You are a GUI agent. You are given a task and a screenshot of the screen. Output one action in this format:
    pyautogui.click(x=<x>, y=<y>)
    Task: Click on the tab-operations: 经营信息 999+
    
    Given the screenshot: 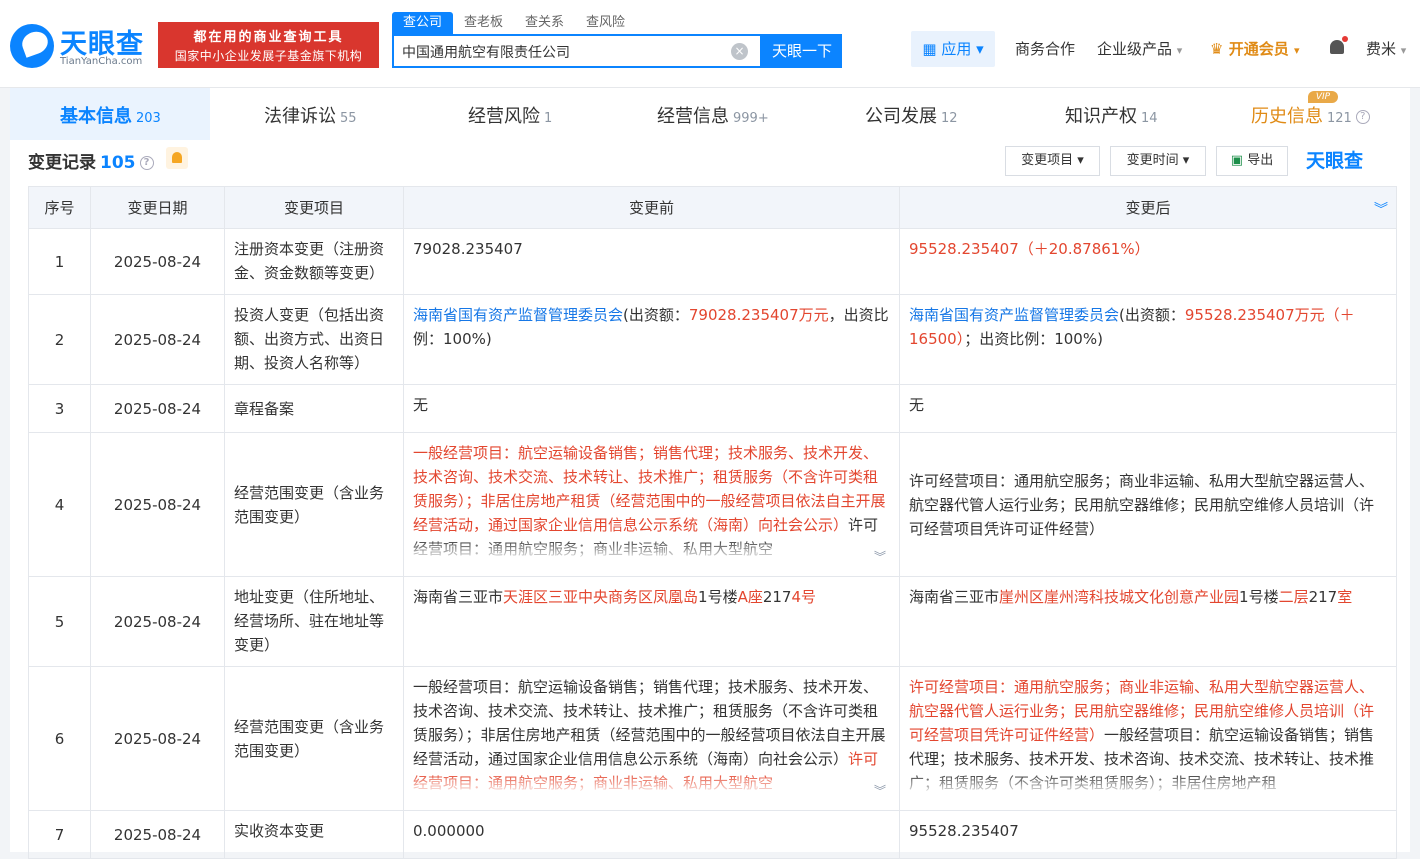 What is the action you would take?
    pyautogui.click(x=713, y=115)
    